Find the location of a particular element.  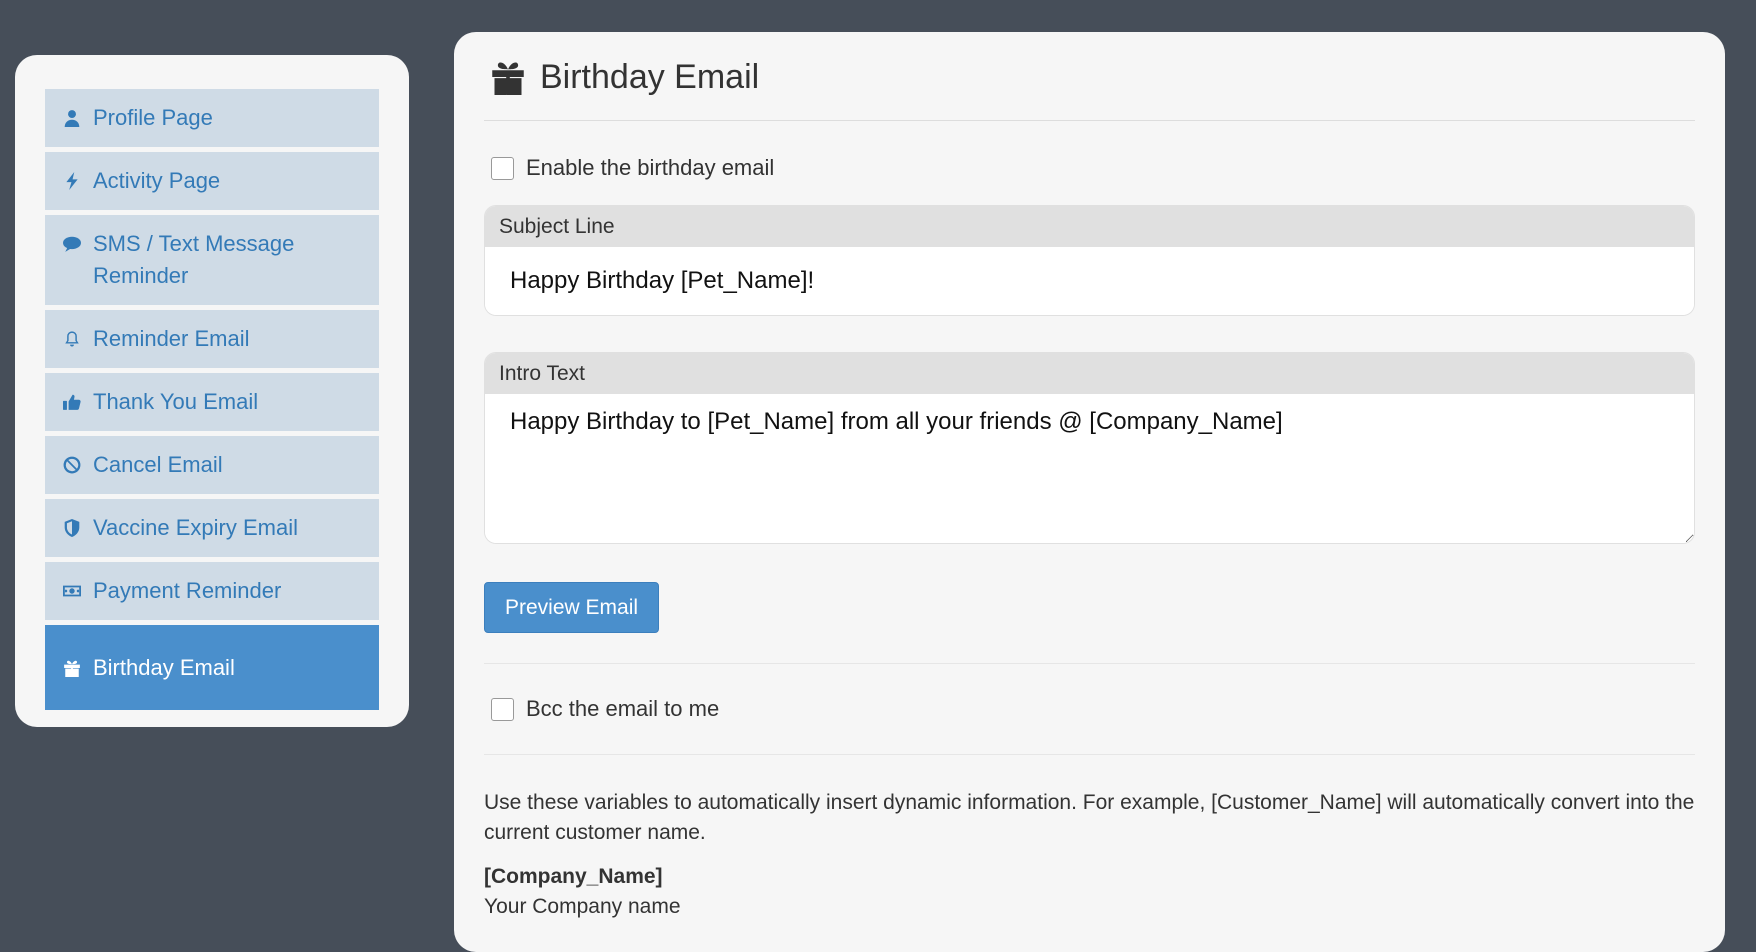

comment-icon is located at coordinates (72, 244).